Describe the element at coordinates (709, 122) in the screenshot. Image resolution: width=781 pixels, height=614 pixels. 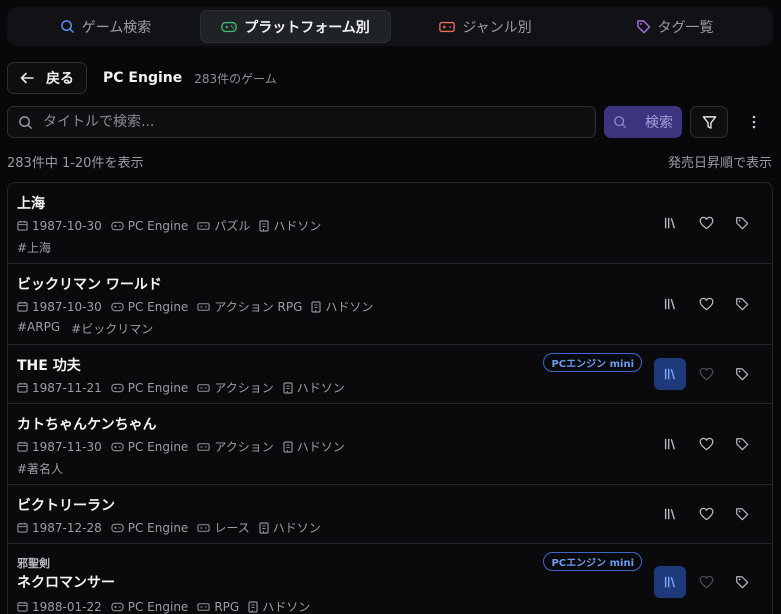
I see `filter-button` at that location.